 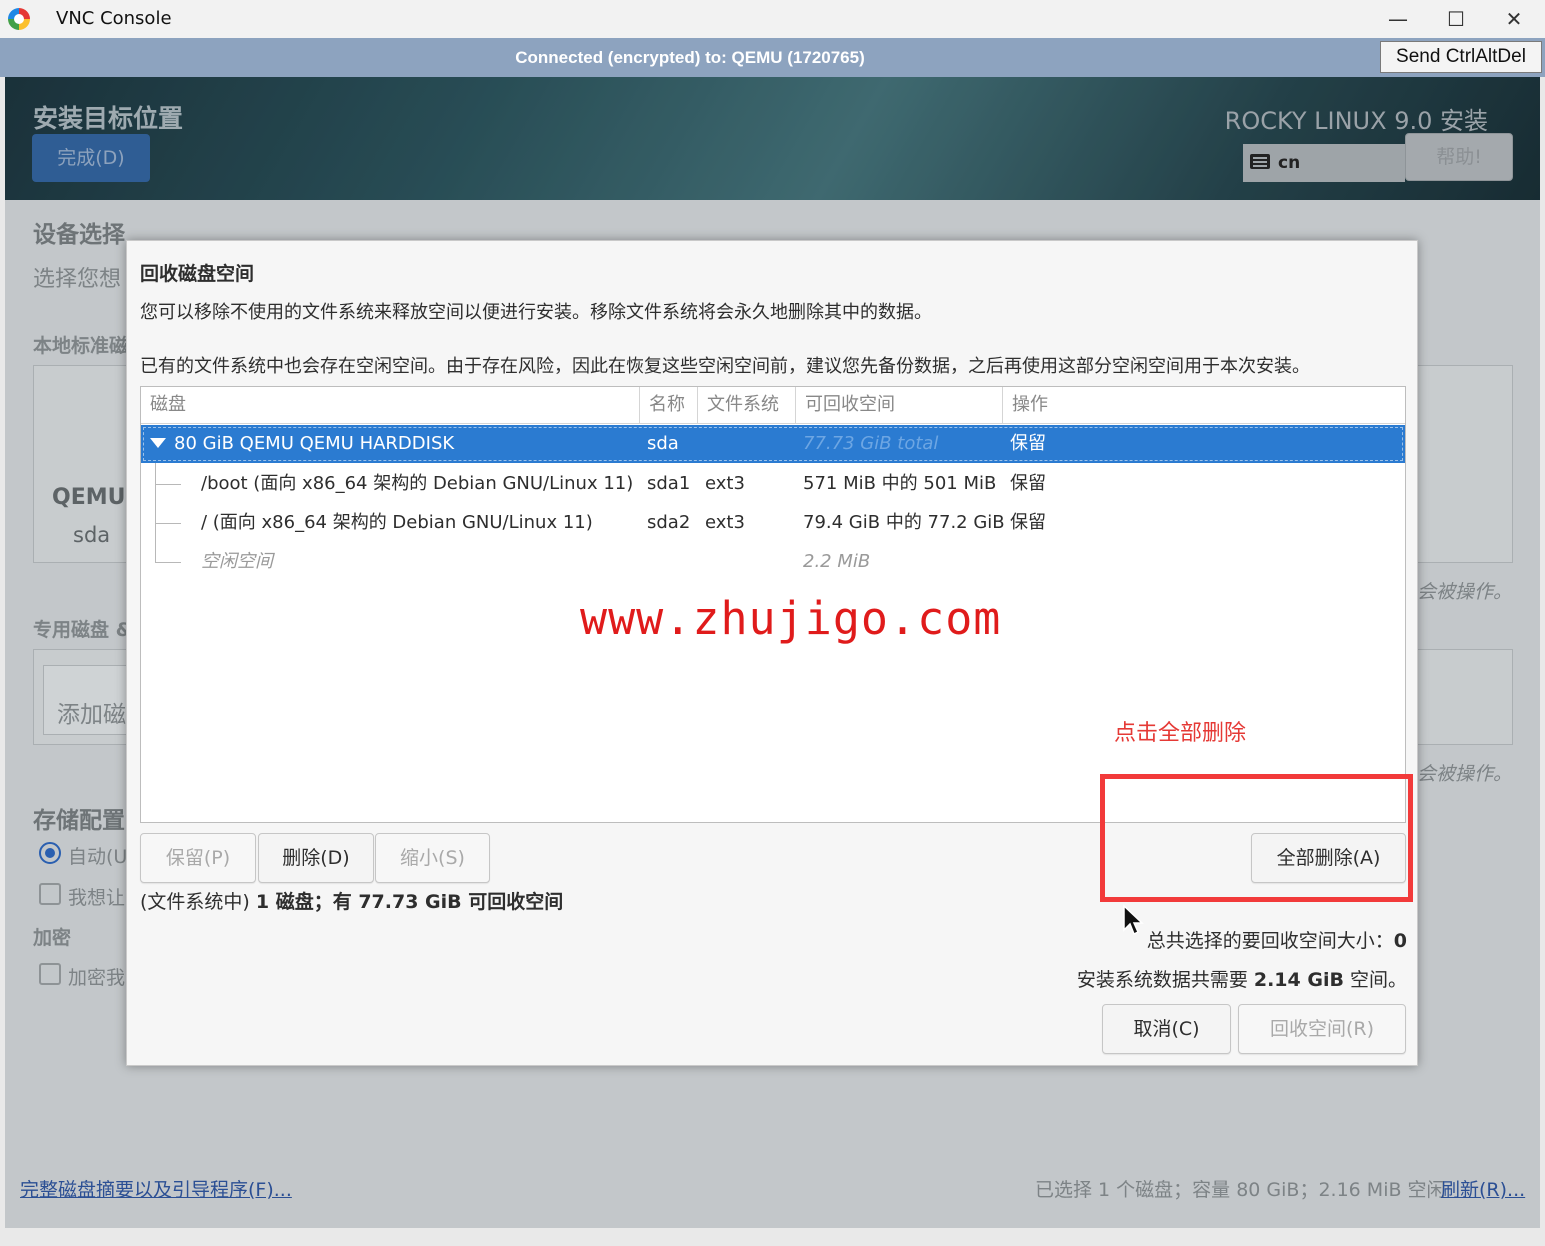 What do you see at coordinates (198, 902) in the screenshot?
I see `summary-prefix: (文件系统中)` at bounding box center [198, 902].